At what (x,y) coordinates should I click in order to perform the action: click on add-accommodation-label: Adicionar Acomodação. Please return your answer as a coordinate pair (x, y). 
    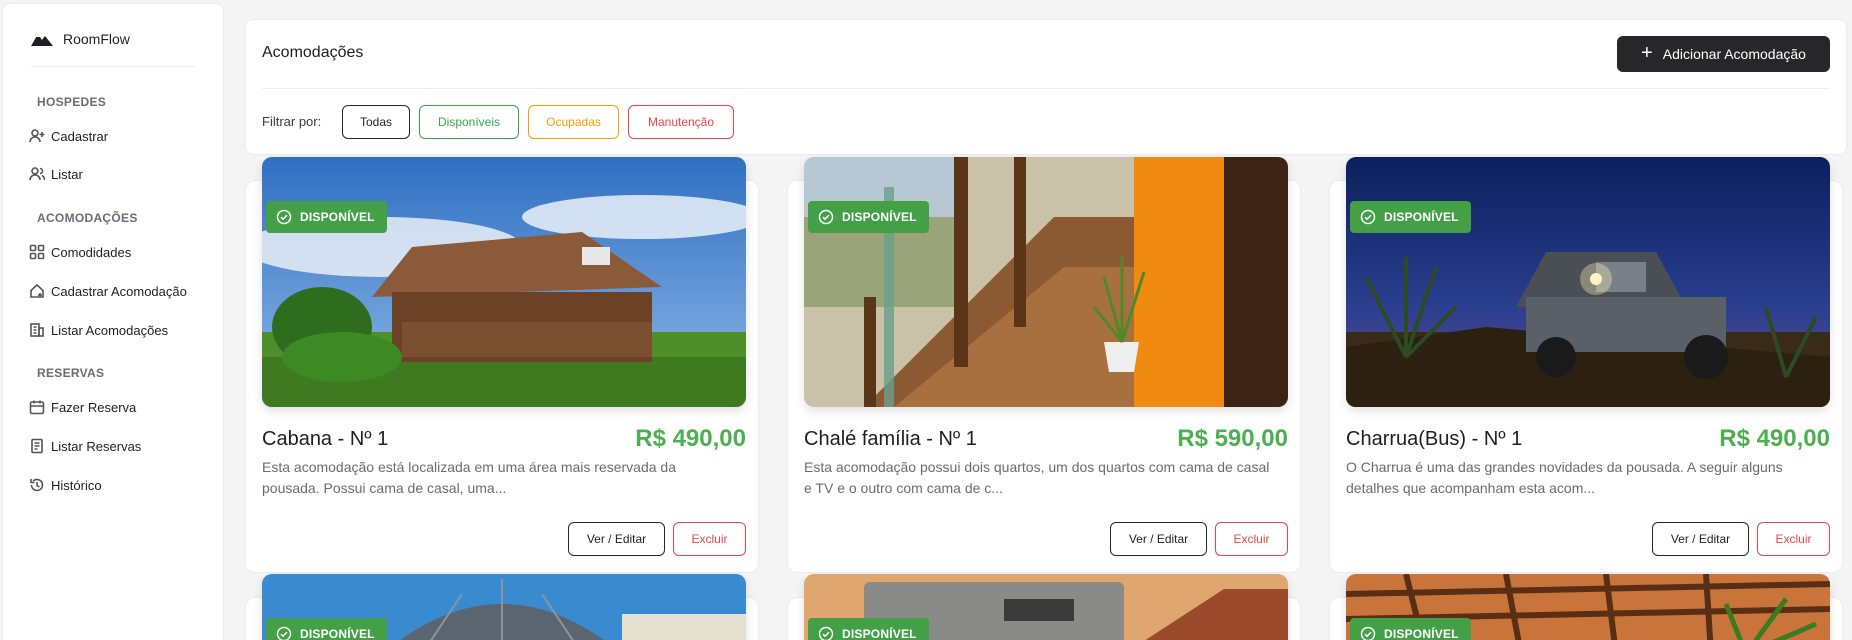
    Looking at the image, I should click on (1734, 54).